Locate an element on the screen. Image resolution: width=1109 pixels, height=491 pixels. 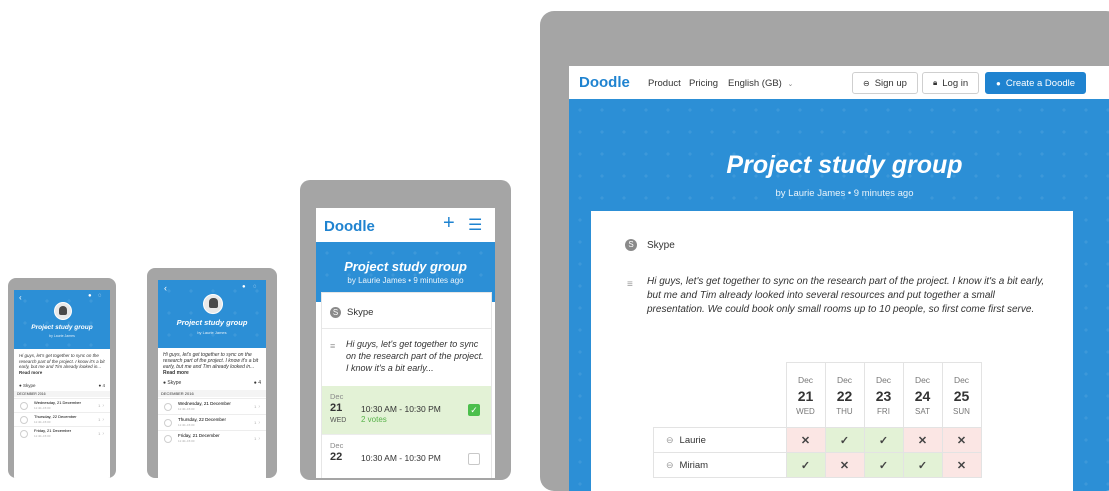
option-checkbox is located at coordinates (474, 459).